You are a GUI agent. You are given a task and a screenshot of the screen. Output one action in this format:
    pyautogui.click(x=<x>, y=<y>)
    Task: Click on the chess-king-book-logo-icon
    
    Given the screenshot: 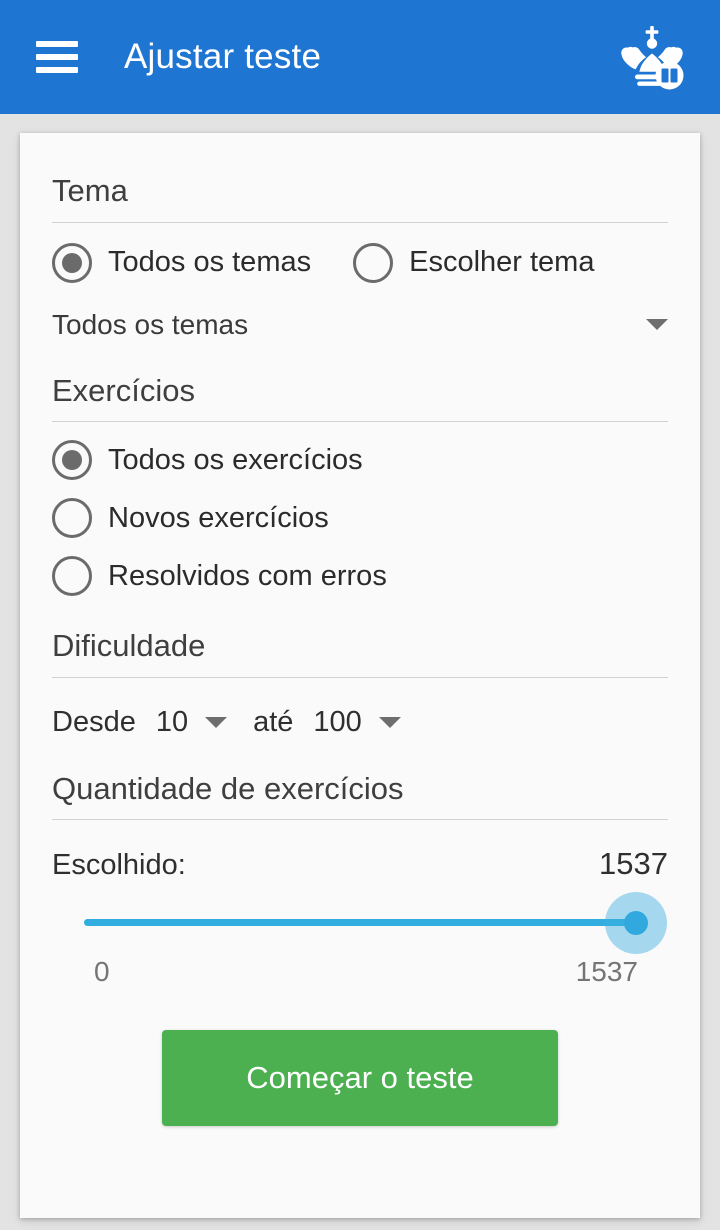 What is the action you would take?
    pyautogui.click(x=652, y=58)
    